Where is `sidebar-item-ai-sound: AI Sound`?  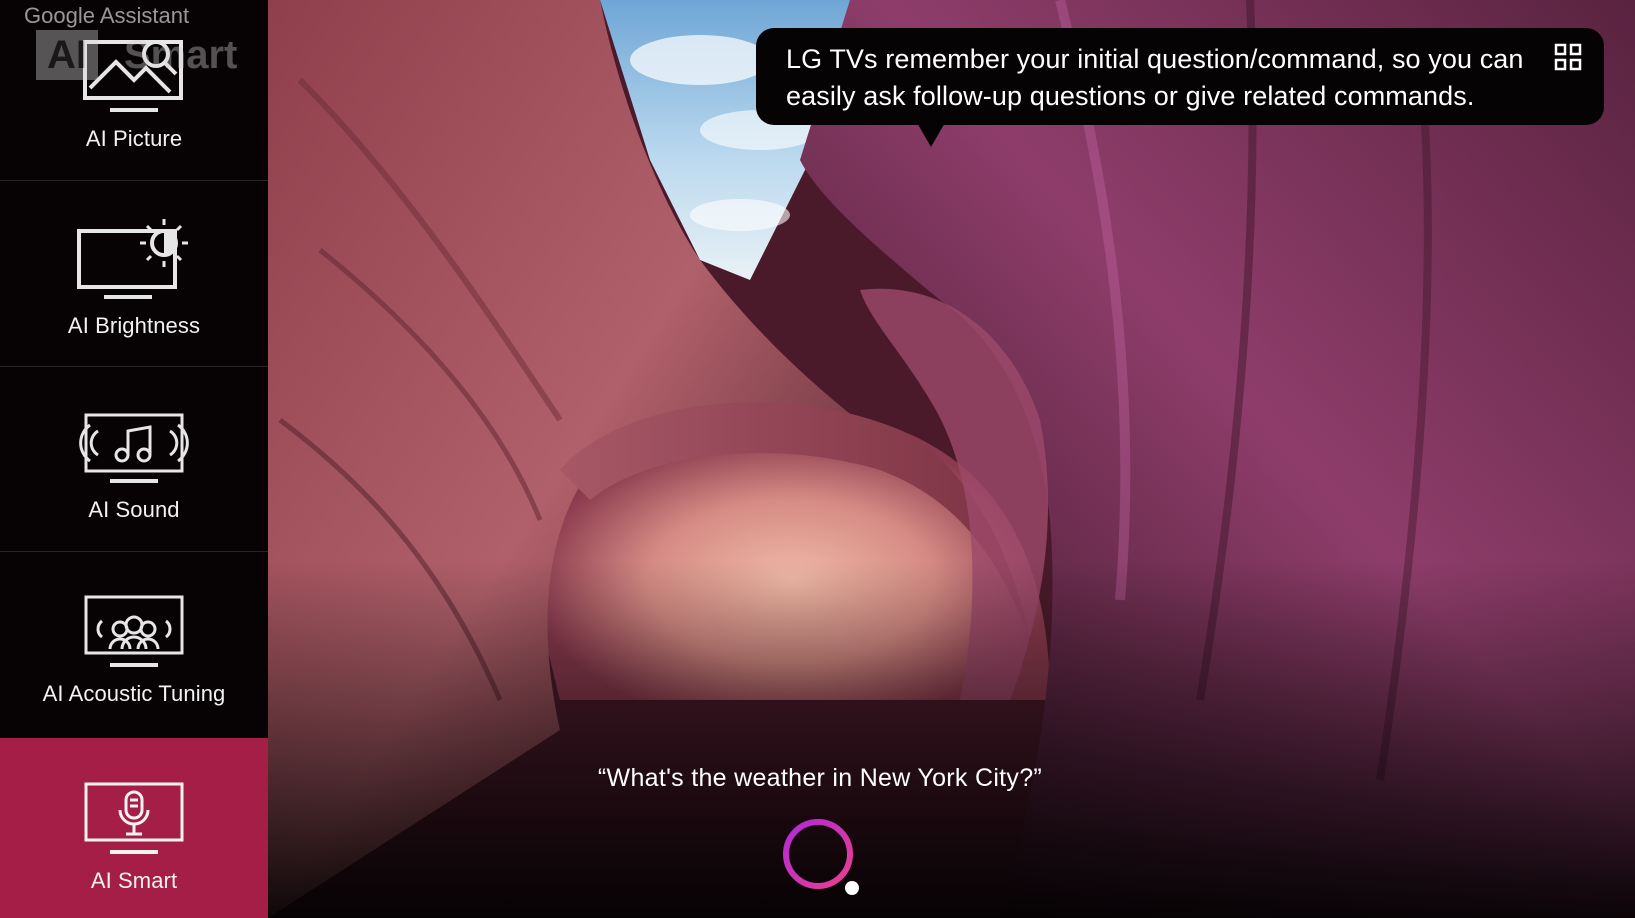 sidebar-item-ai-sound: AI Sound is located at coordinates (134, 459).